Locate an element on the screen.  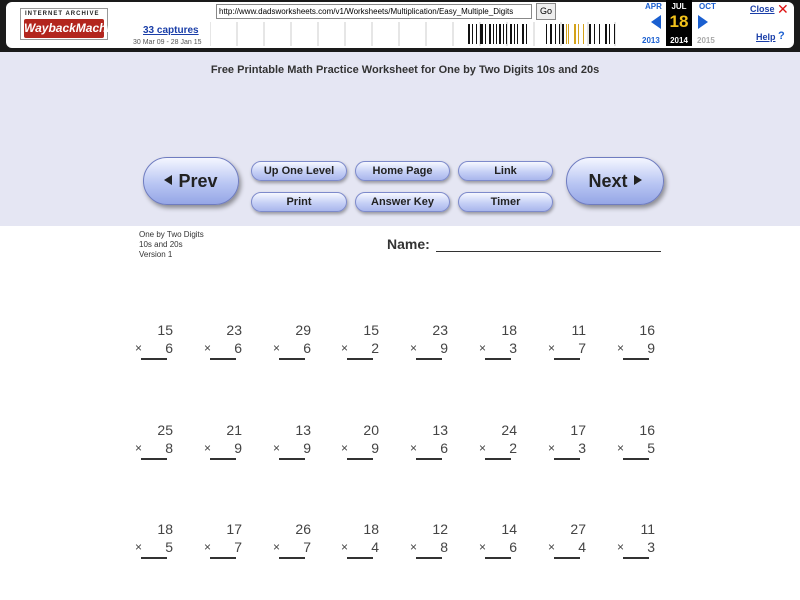
answer-key-button: Answer Key is located at coordinates (402, 202).